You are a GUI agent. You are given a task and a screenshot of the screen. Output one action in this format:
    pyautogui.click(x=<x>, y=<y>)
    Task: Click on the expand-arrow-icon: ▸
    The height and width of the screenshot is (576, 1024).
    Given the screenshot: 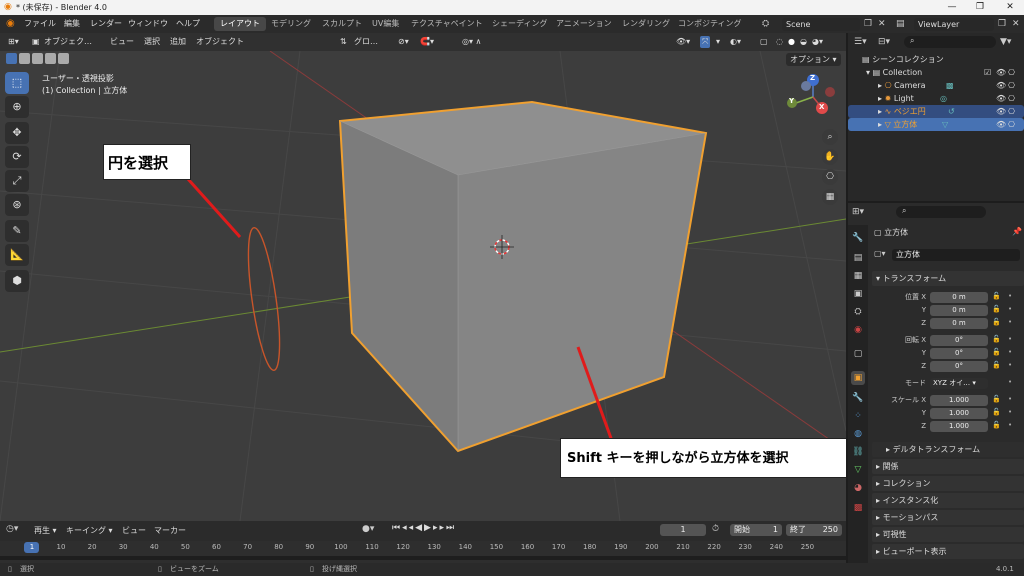 What is the action you would take?
    pyautogui.click(x=880, y=85)
    